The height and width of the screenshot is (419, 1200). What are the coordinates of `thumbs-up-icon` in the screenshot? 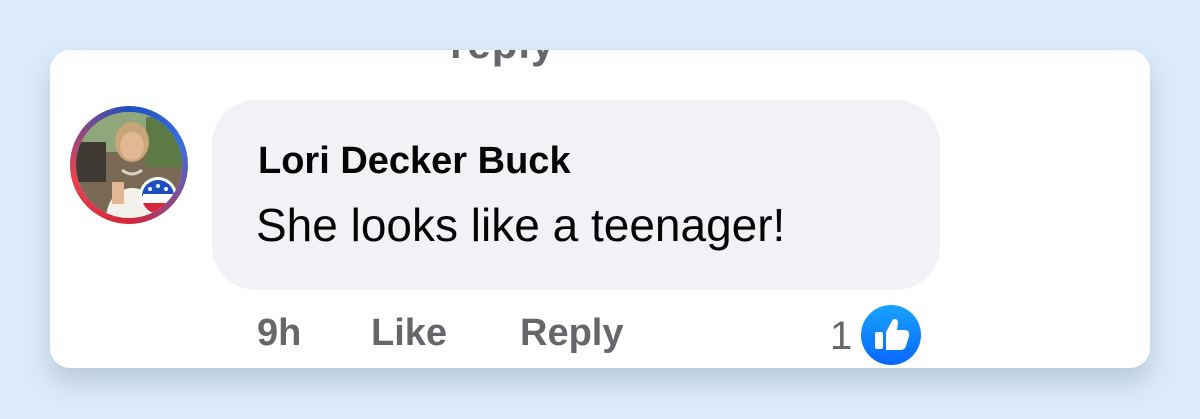 It's located at (891, 335).